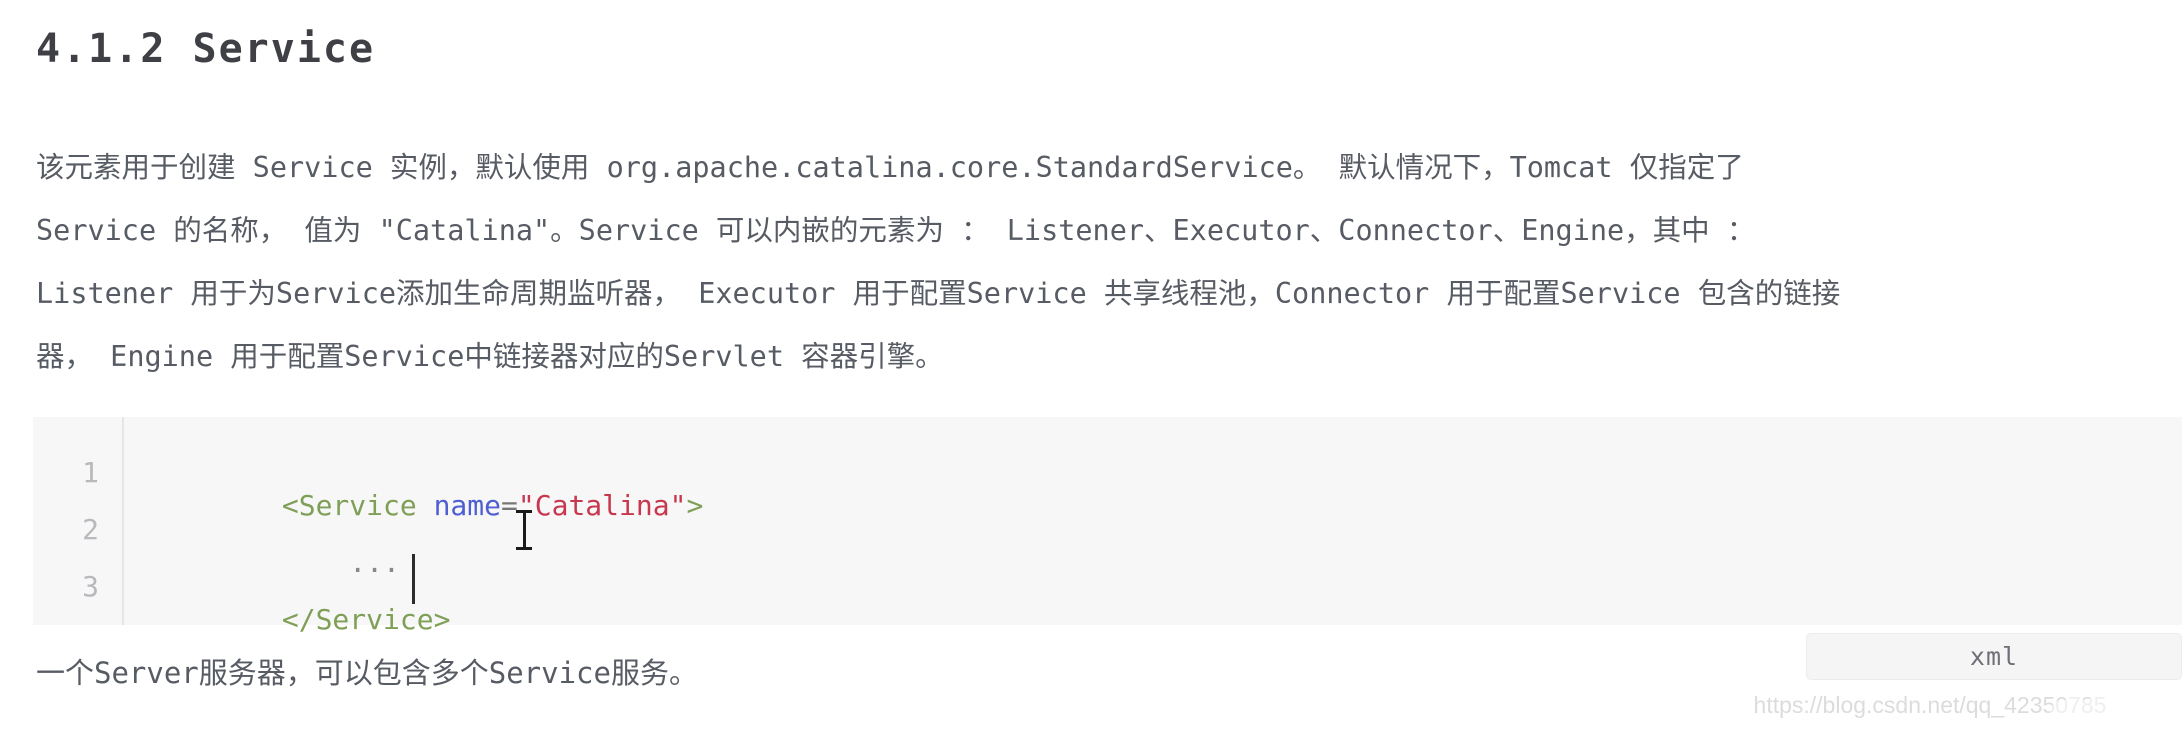 The image size is (2182, 742). I want to click on code-line-number: 2, so click(90, 529).